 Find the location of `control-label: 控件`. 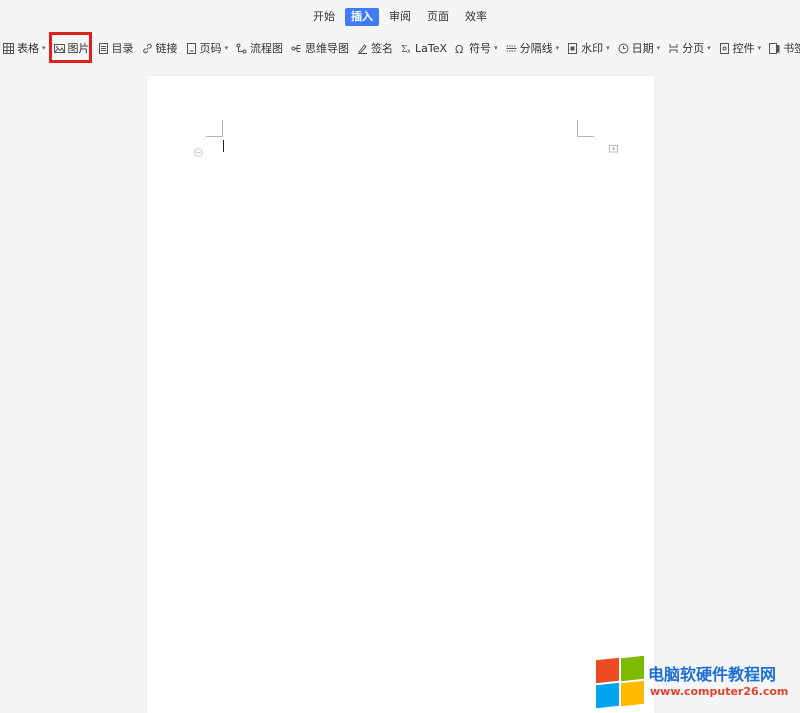

control-label: 控件 is located at coordinates (743, 48).